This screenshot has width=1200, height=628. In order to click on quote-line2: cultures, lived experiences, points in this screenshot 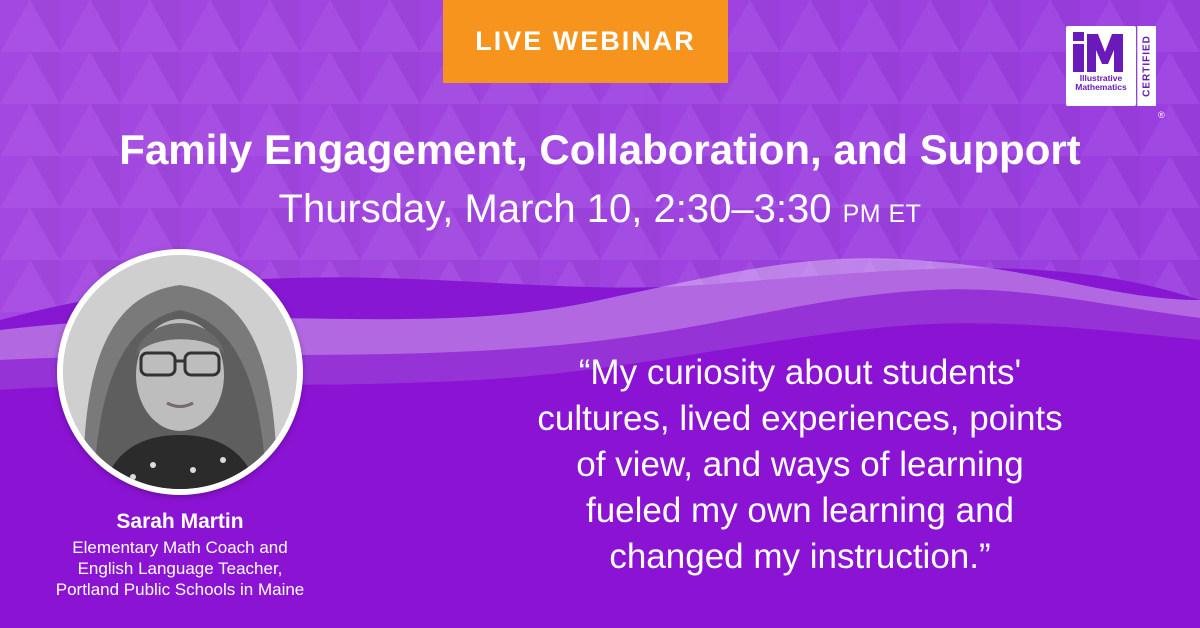, I will do `click(800, 418)`.